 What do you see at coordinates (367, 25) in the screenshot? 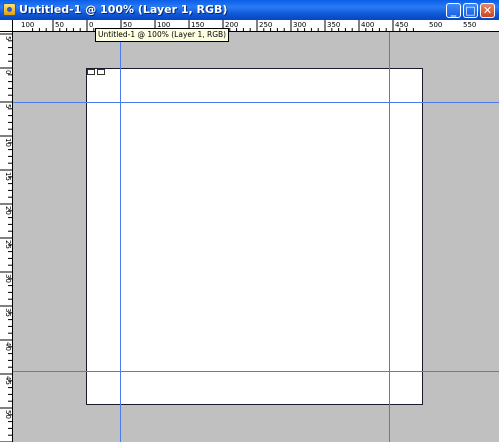
I see `ruler-label: 400` at bounding box center [367, 25].